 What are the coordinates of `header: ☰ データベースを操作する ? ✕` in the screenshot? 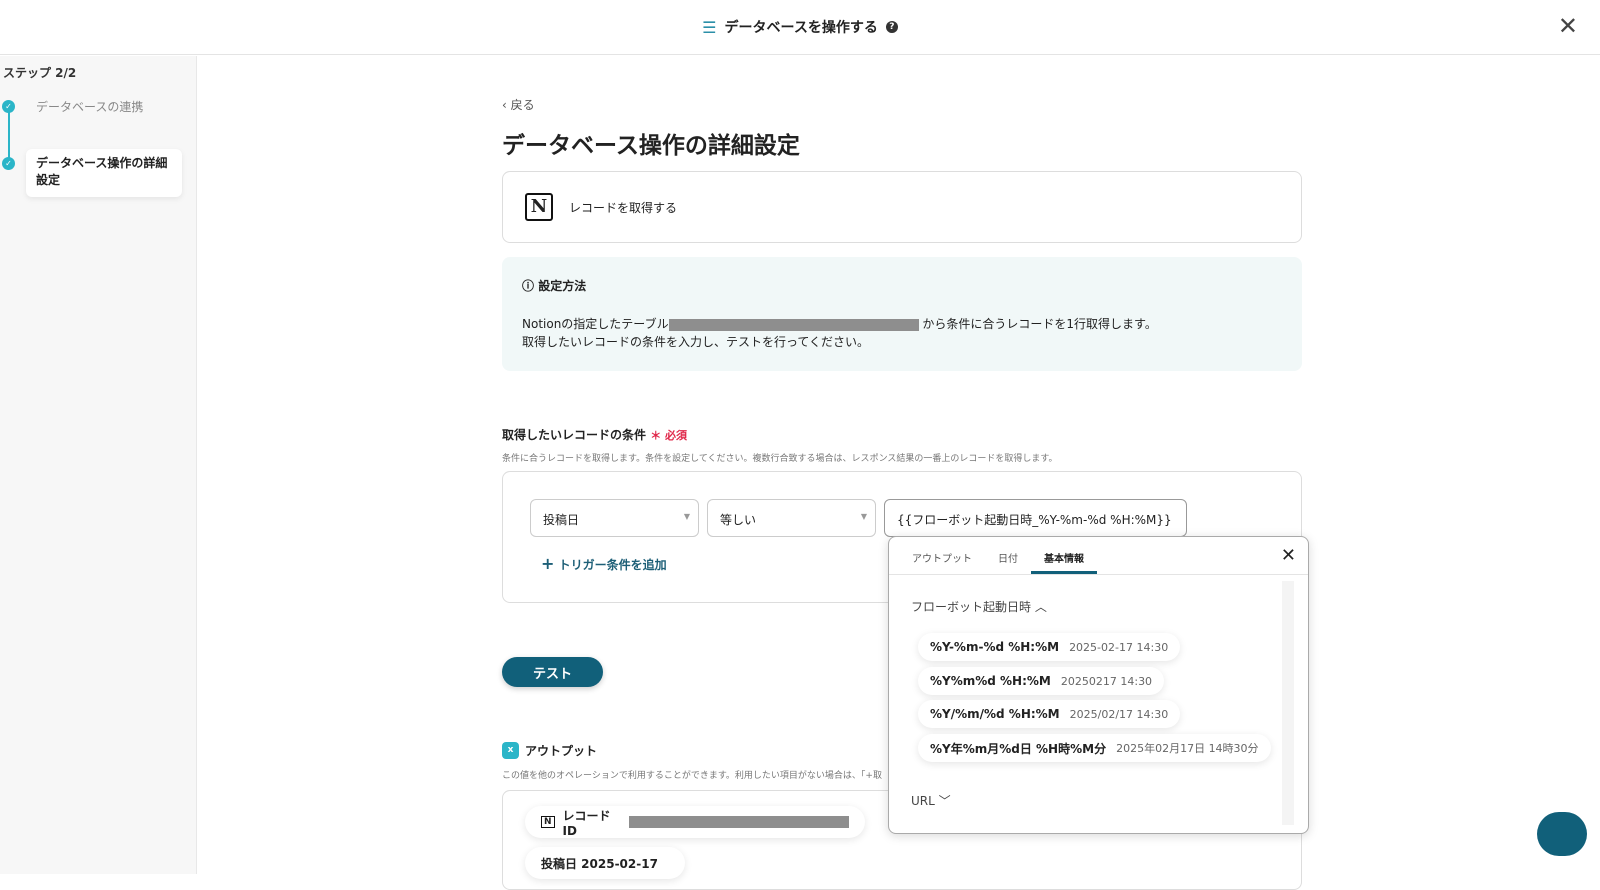 It's located at (800, 27).